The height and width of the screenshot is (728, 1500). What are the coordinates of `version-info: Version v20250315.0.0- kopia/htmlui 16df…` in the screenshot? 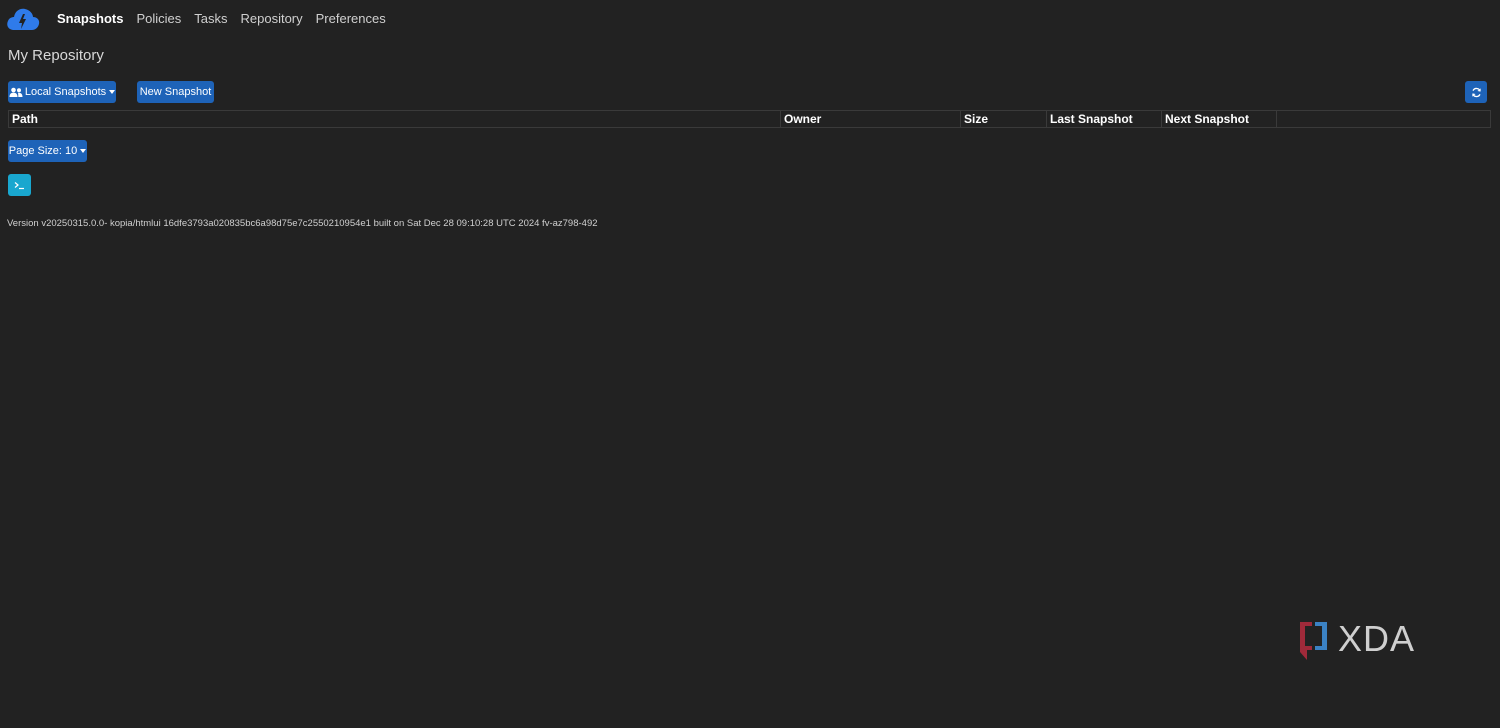 It's located at (302, 223).